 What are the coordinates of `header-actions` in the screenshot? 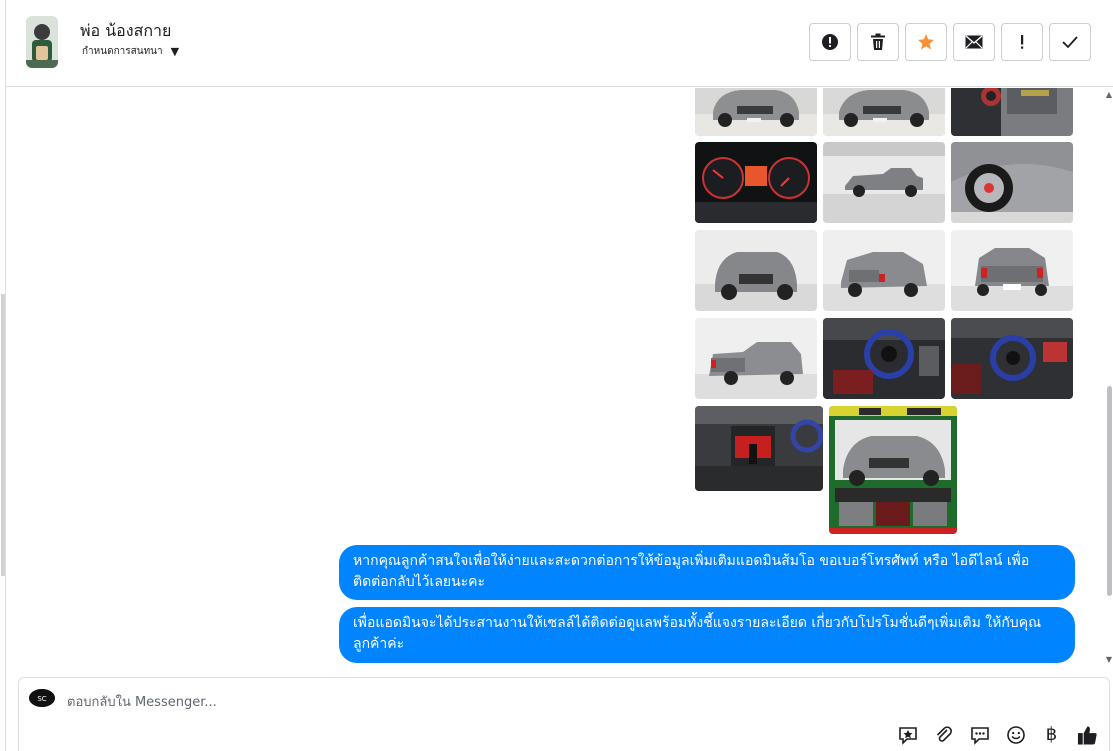 It's located at (950, 42).